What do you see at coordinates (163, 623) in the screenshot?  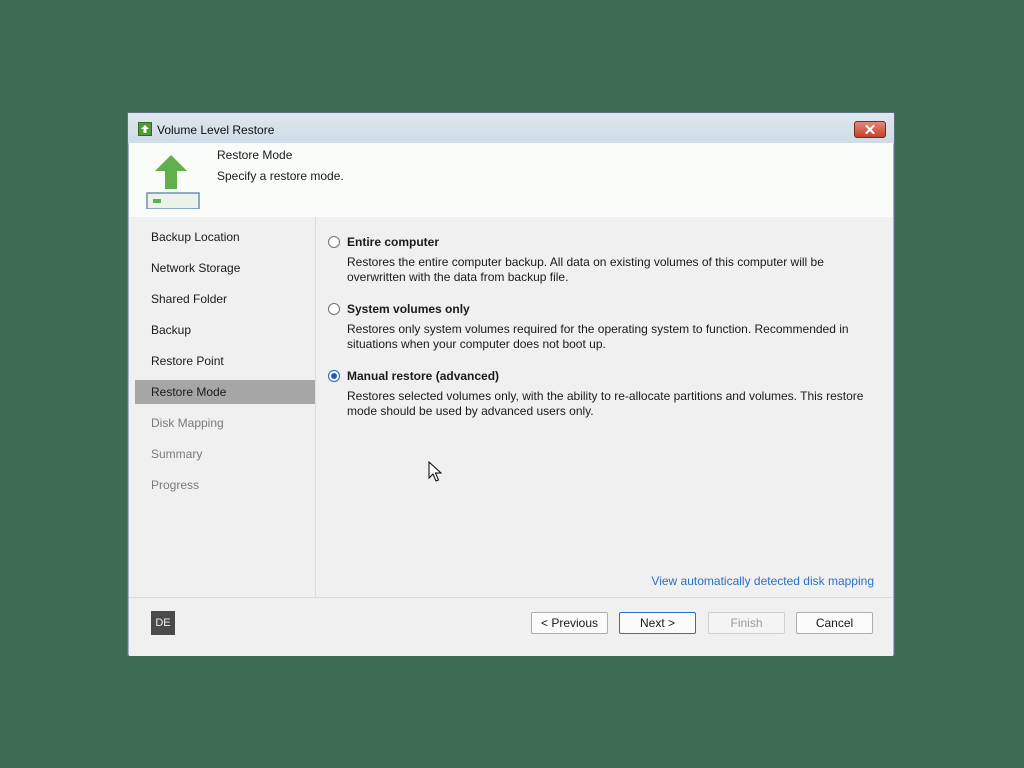 I see `language-indicator: DE` at bounding box center [163, 623].